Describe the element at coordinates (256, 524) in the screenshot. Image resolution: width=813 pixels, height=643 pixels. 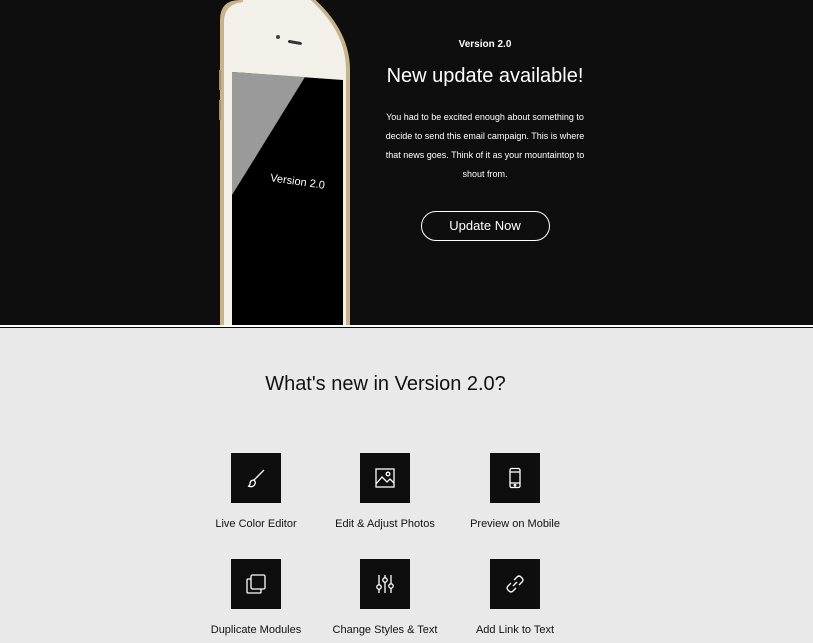
I see `feature-label: Live Color Editor` at that location.